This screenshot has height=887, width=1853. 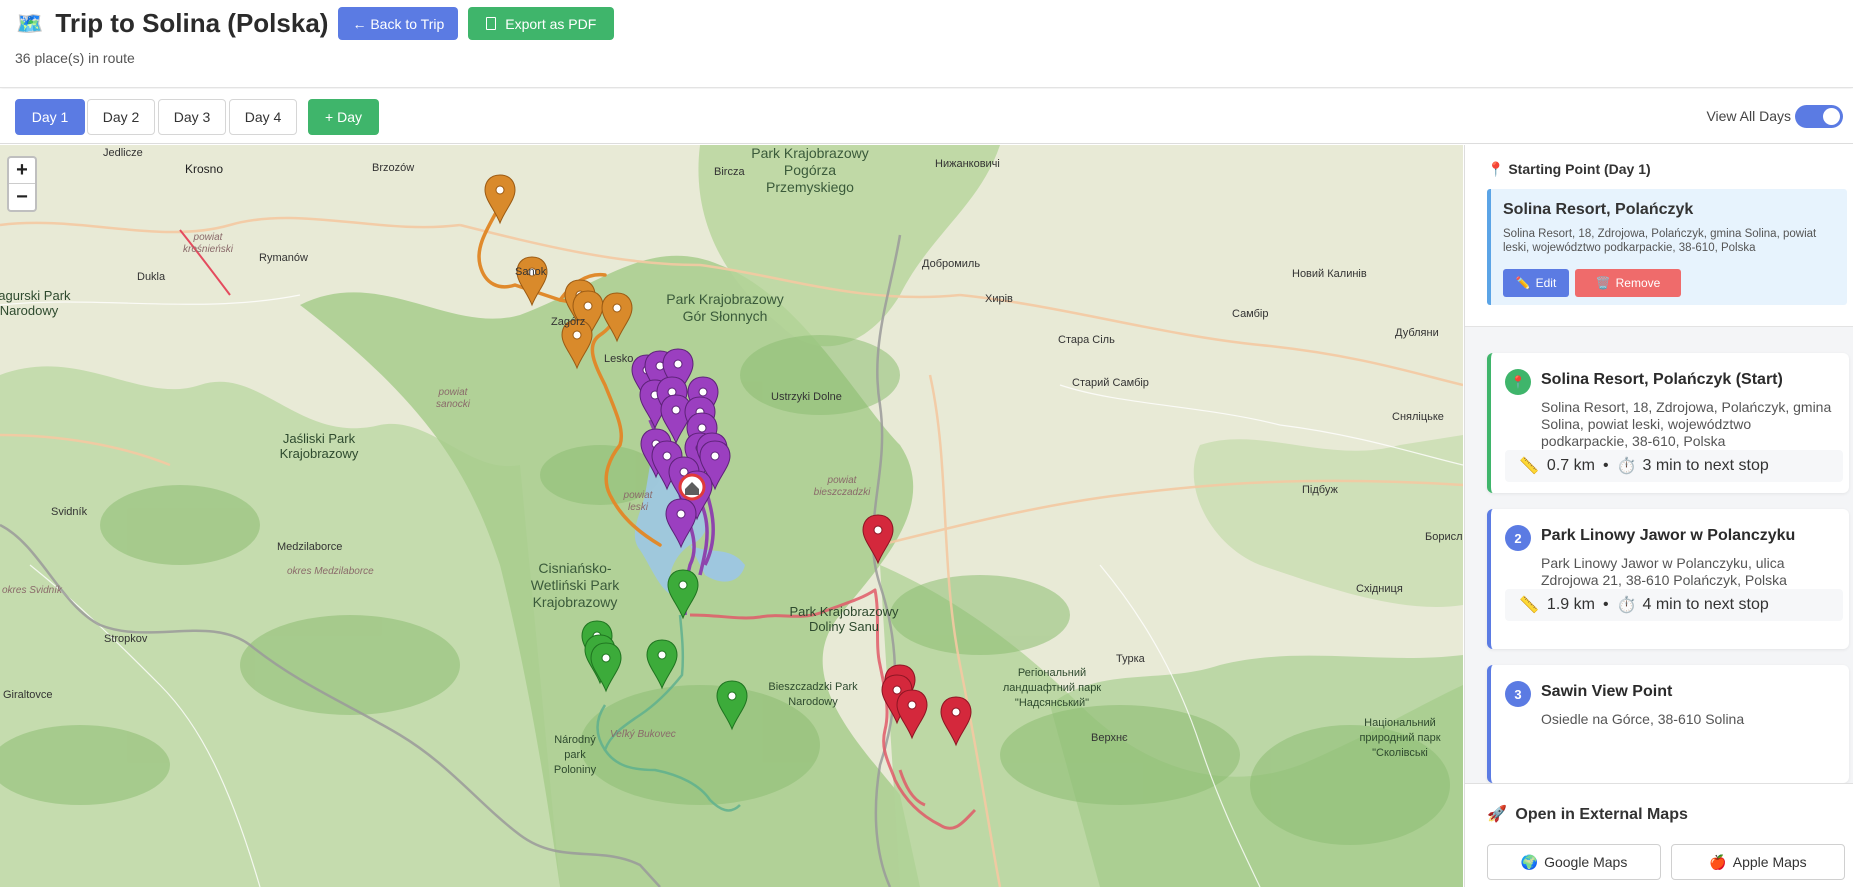 I want to click on map-label: okres Medzilaborce, so click(x=330, y=571).